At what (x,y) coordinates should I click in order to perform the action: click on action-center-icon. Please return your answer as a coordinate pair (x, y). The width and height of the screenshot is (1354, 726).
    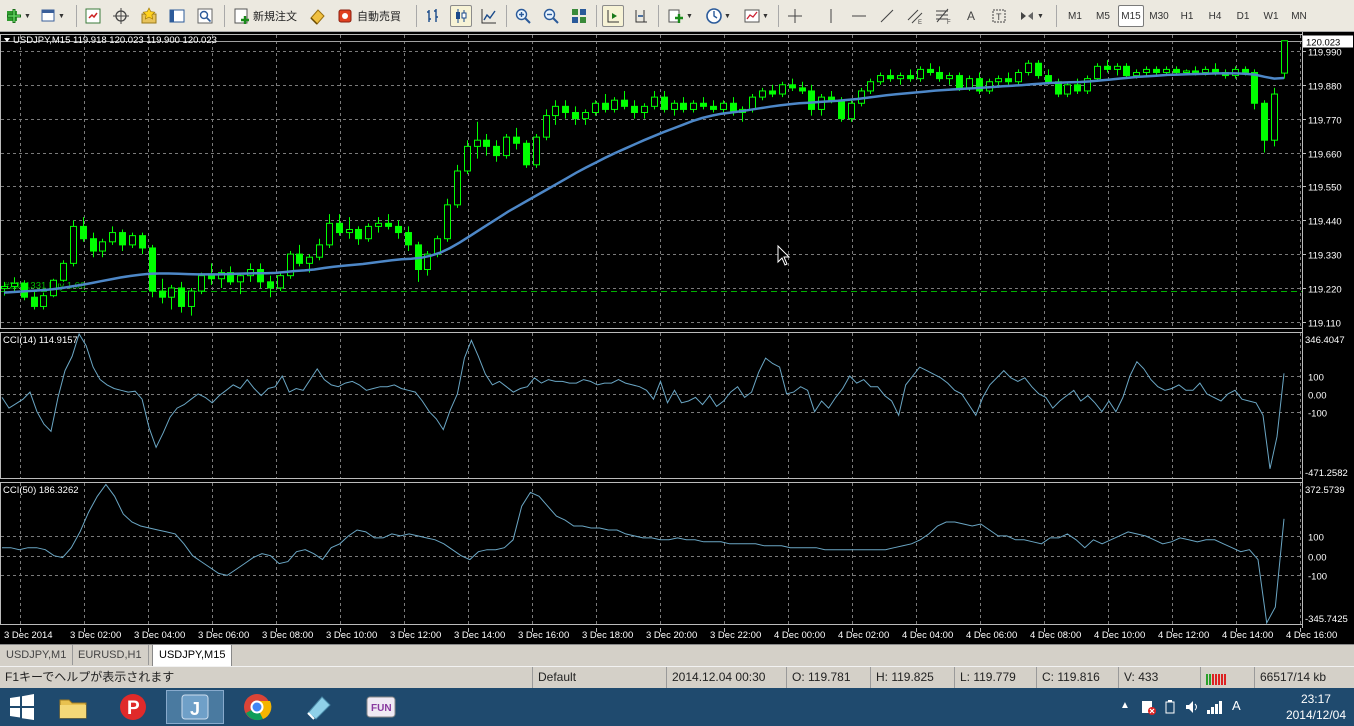
    Looking at the image, I should click on (1148, 707).